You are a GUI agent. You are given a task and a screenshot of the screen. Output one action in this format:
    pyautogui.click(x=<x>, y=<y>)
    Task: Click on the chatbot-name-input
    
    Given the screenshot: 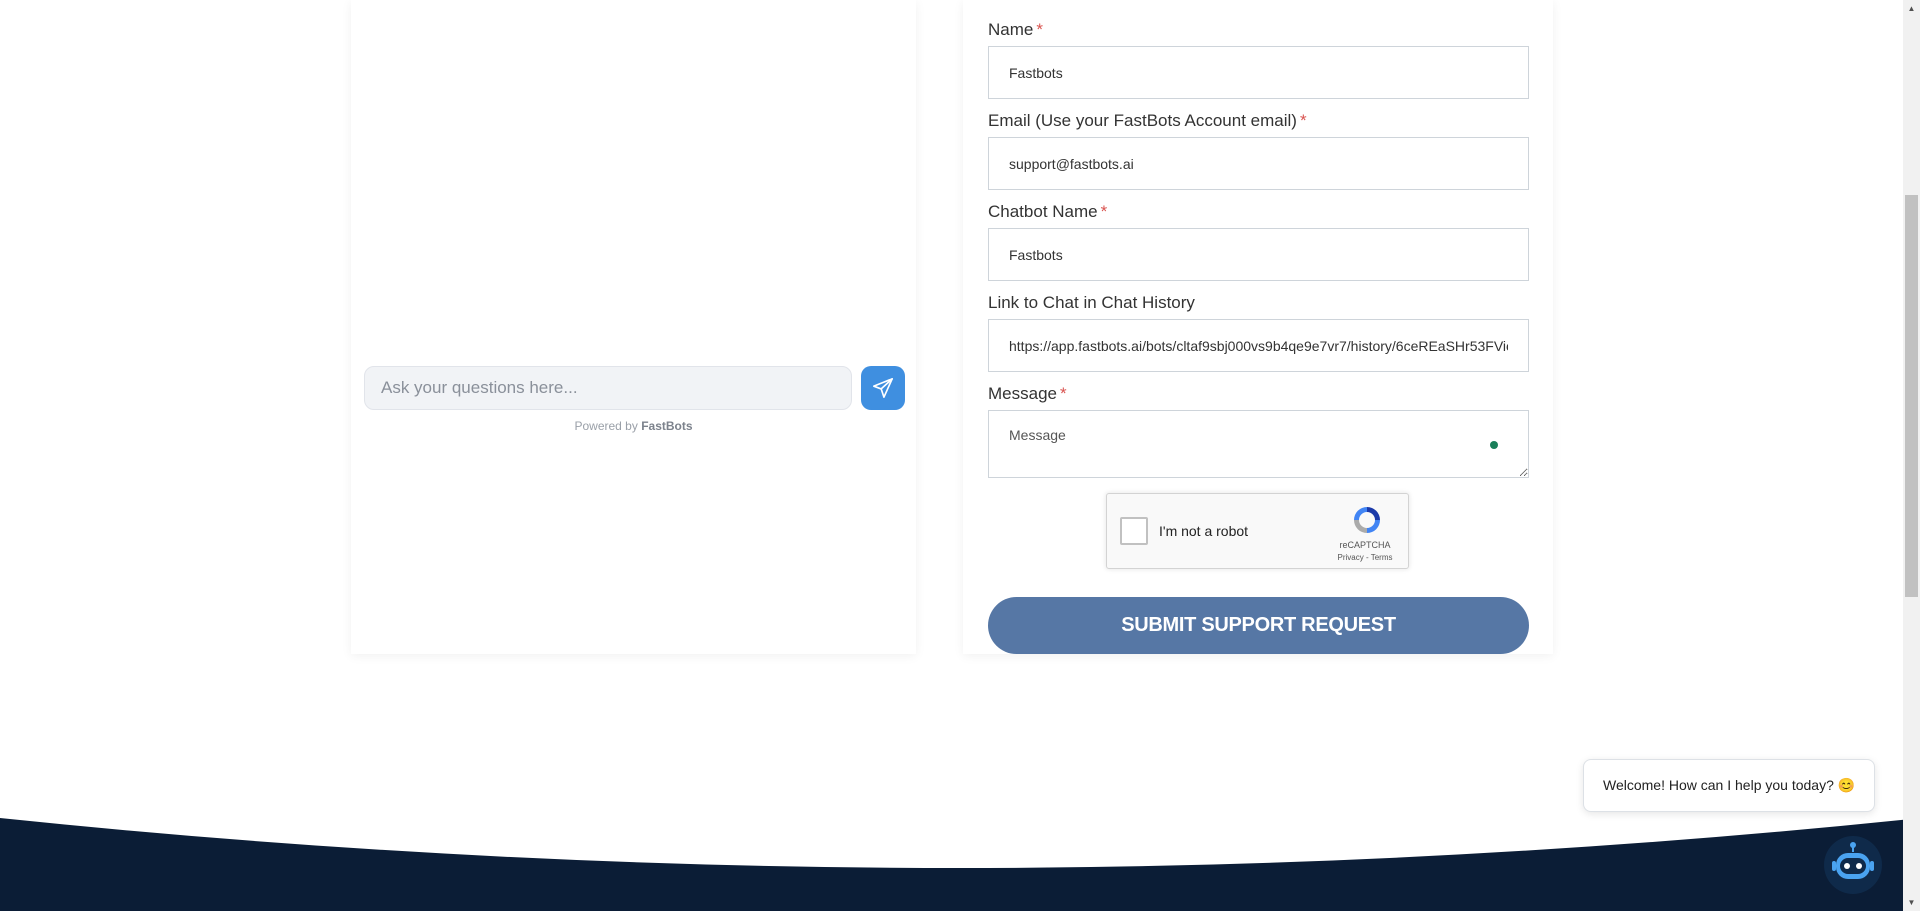 What is the action you would take?
    pyautogui.click(x=1258, y=254)
    